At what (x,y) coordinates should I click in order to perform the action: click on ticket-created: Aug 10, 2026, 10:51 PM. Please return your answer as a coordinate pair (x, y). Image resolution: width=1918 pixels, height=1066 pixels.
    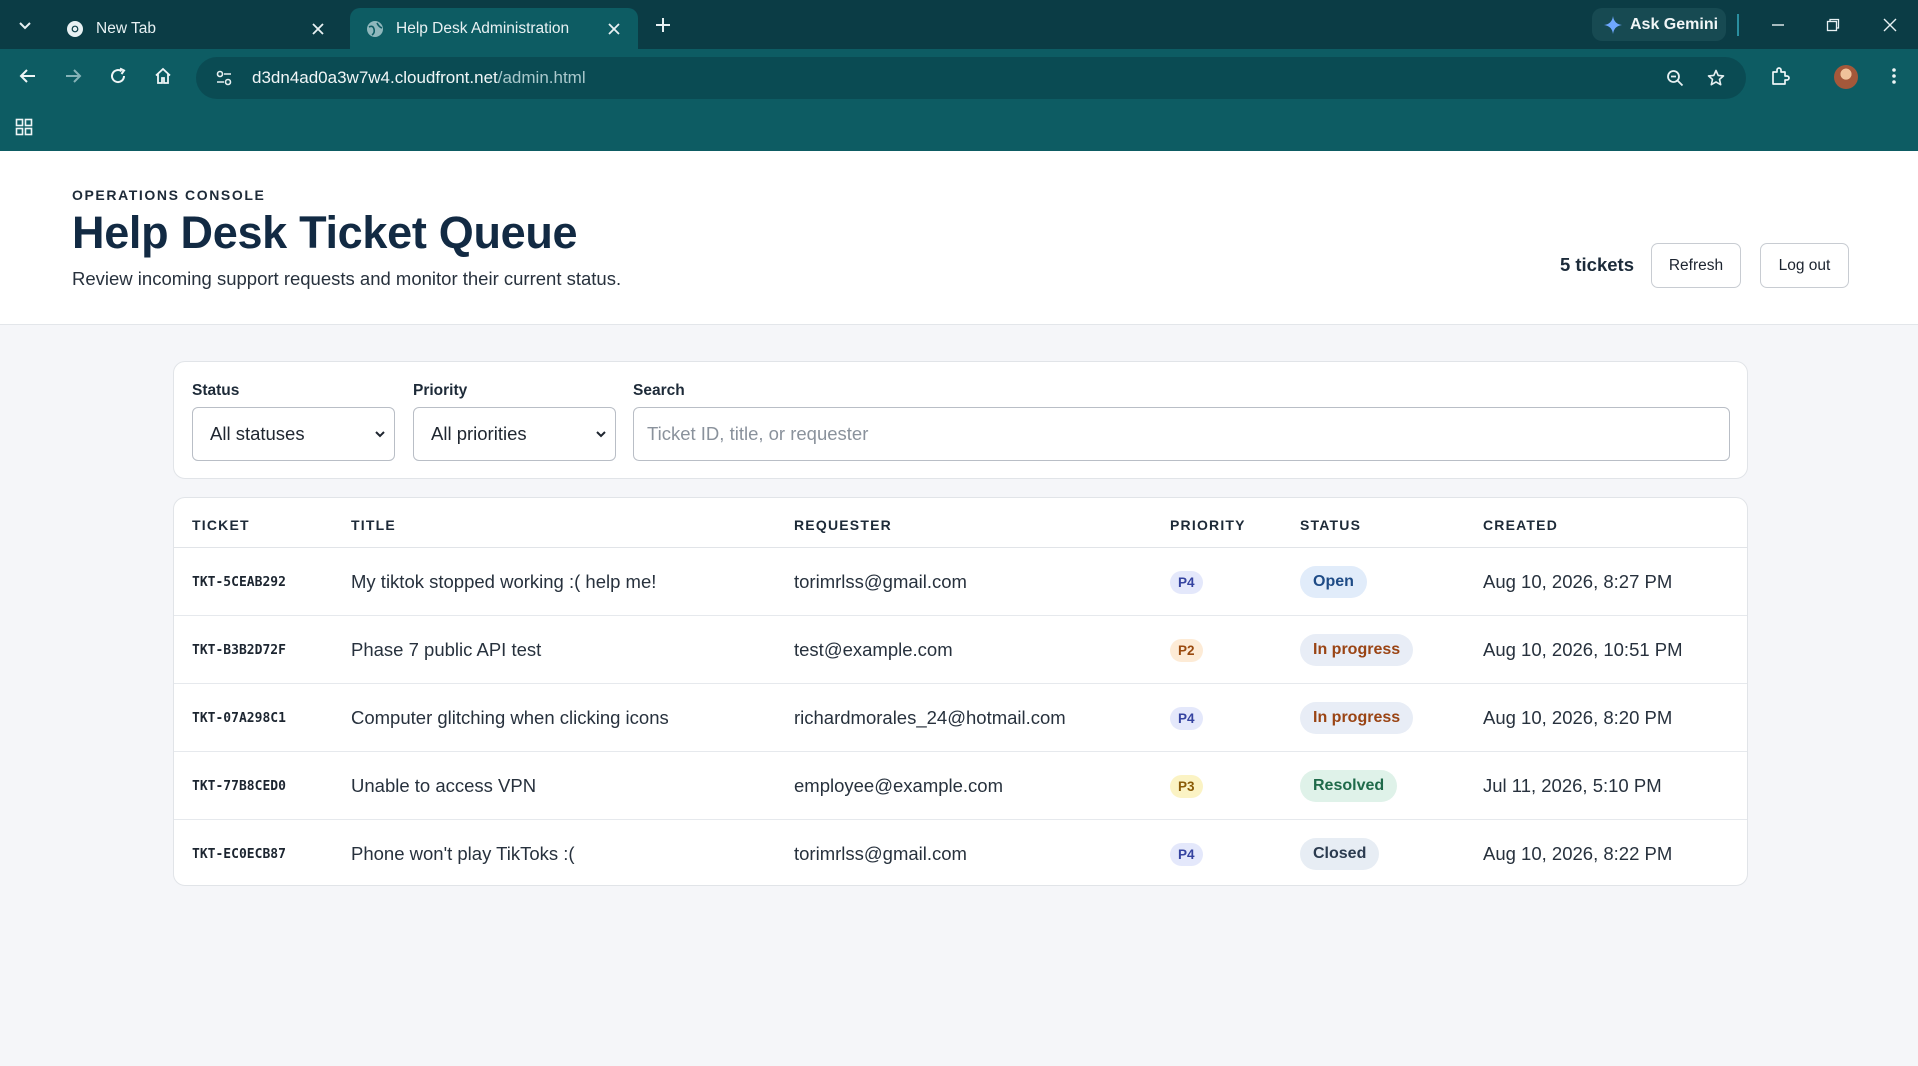
    Looking at the image, I should click on (1583, 649).